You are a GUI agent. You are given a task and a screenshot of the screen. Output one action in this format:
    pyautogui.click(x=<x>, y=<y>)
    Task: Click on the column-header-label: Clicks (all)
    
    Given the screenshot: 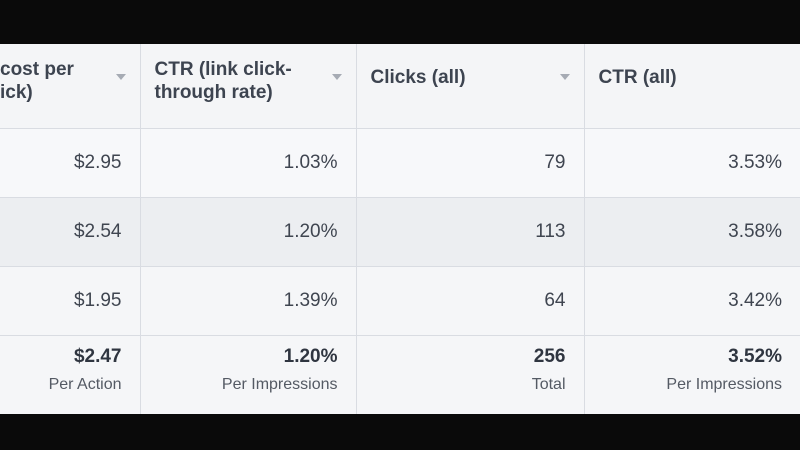 What is the action you would take?
    pyautogui.click(x=418, y=77)
    